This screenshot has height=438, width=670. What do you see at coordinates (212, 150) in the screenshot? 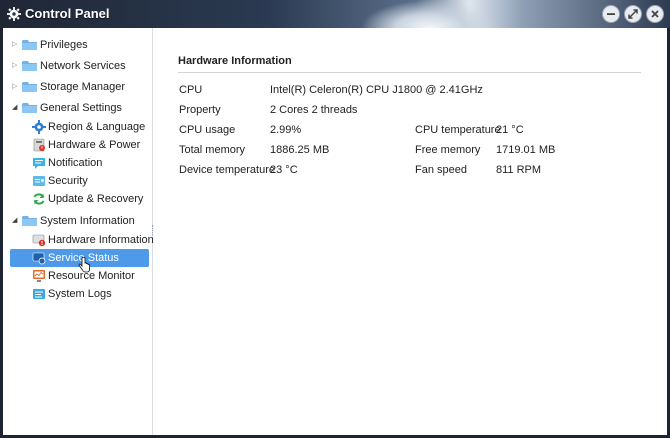
I see `total-memory-label: Total memory` at bounding box center [212, 150].